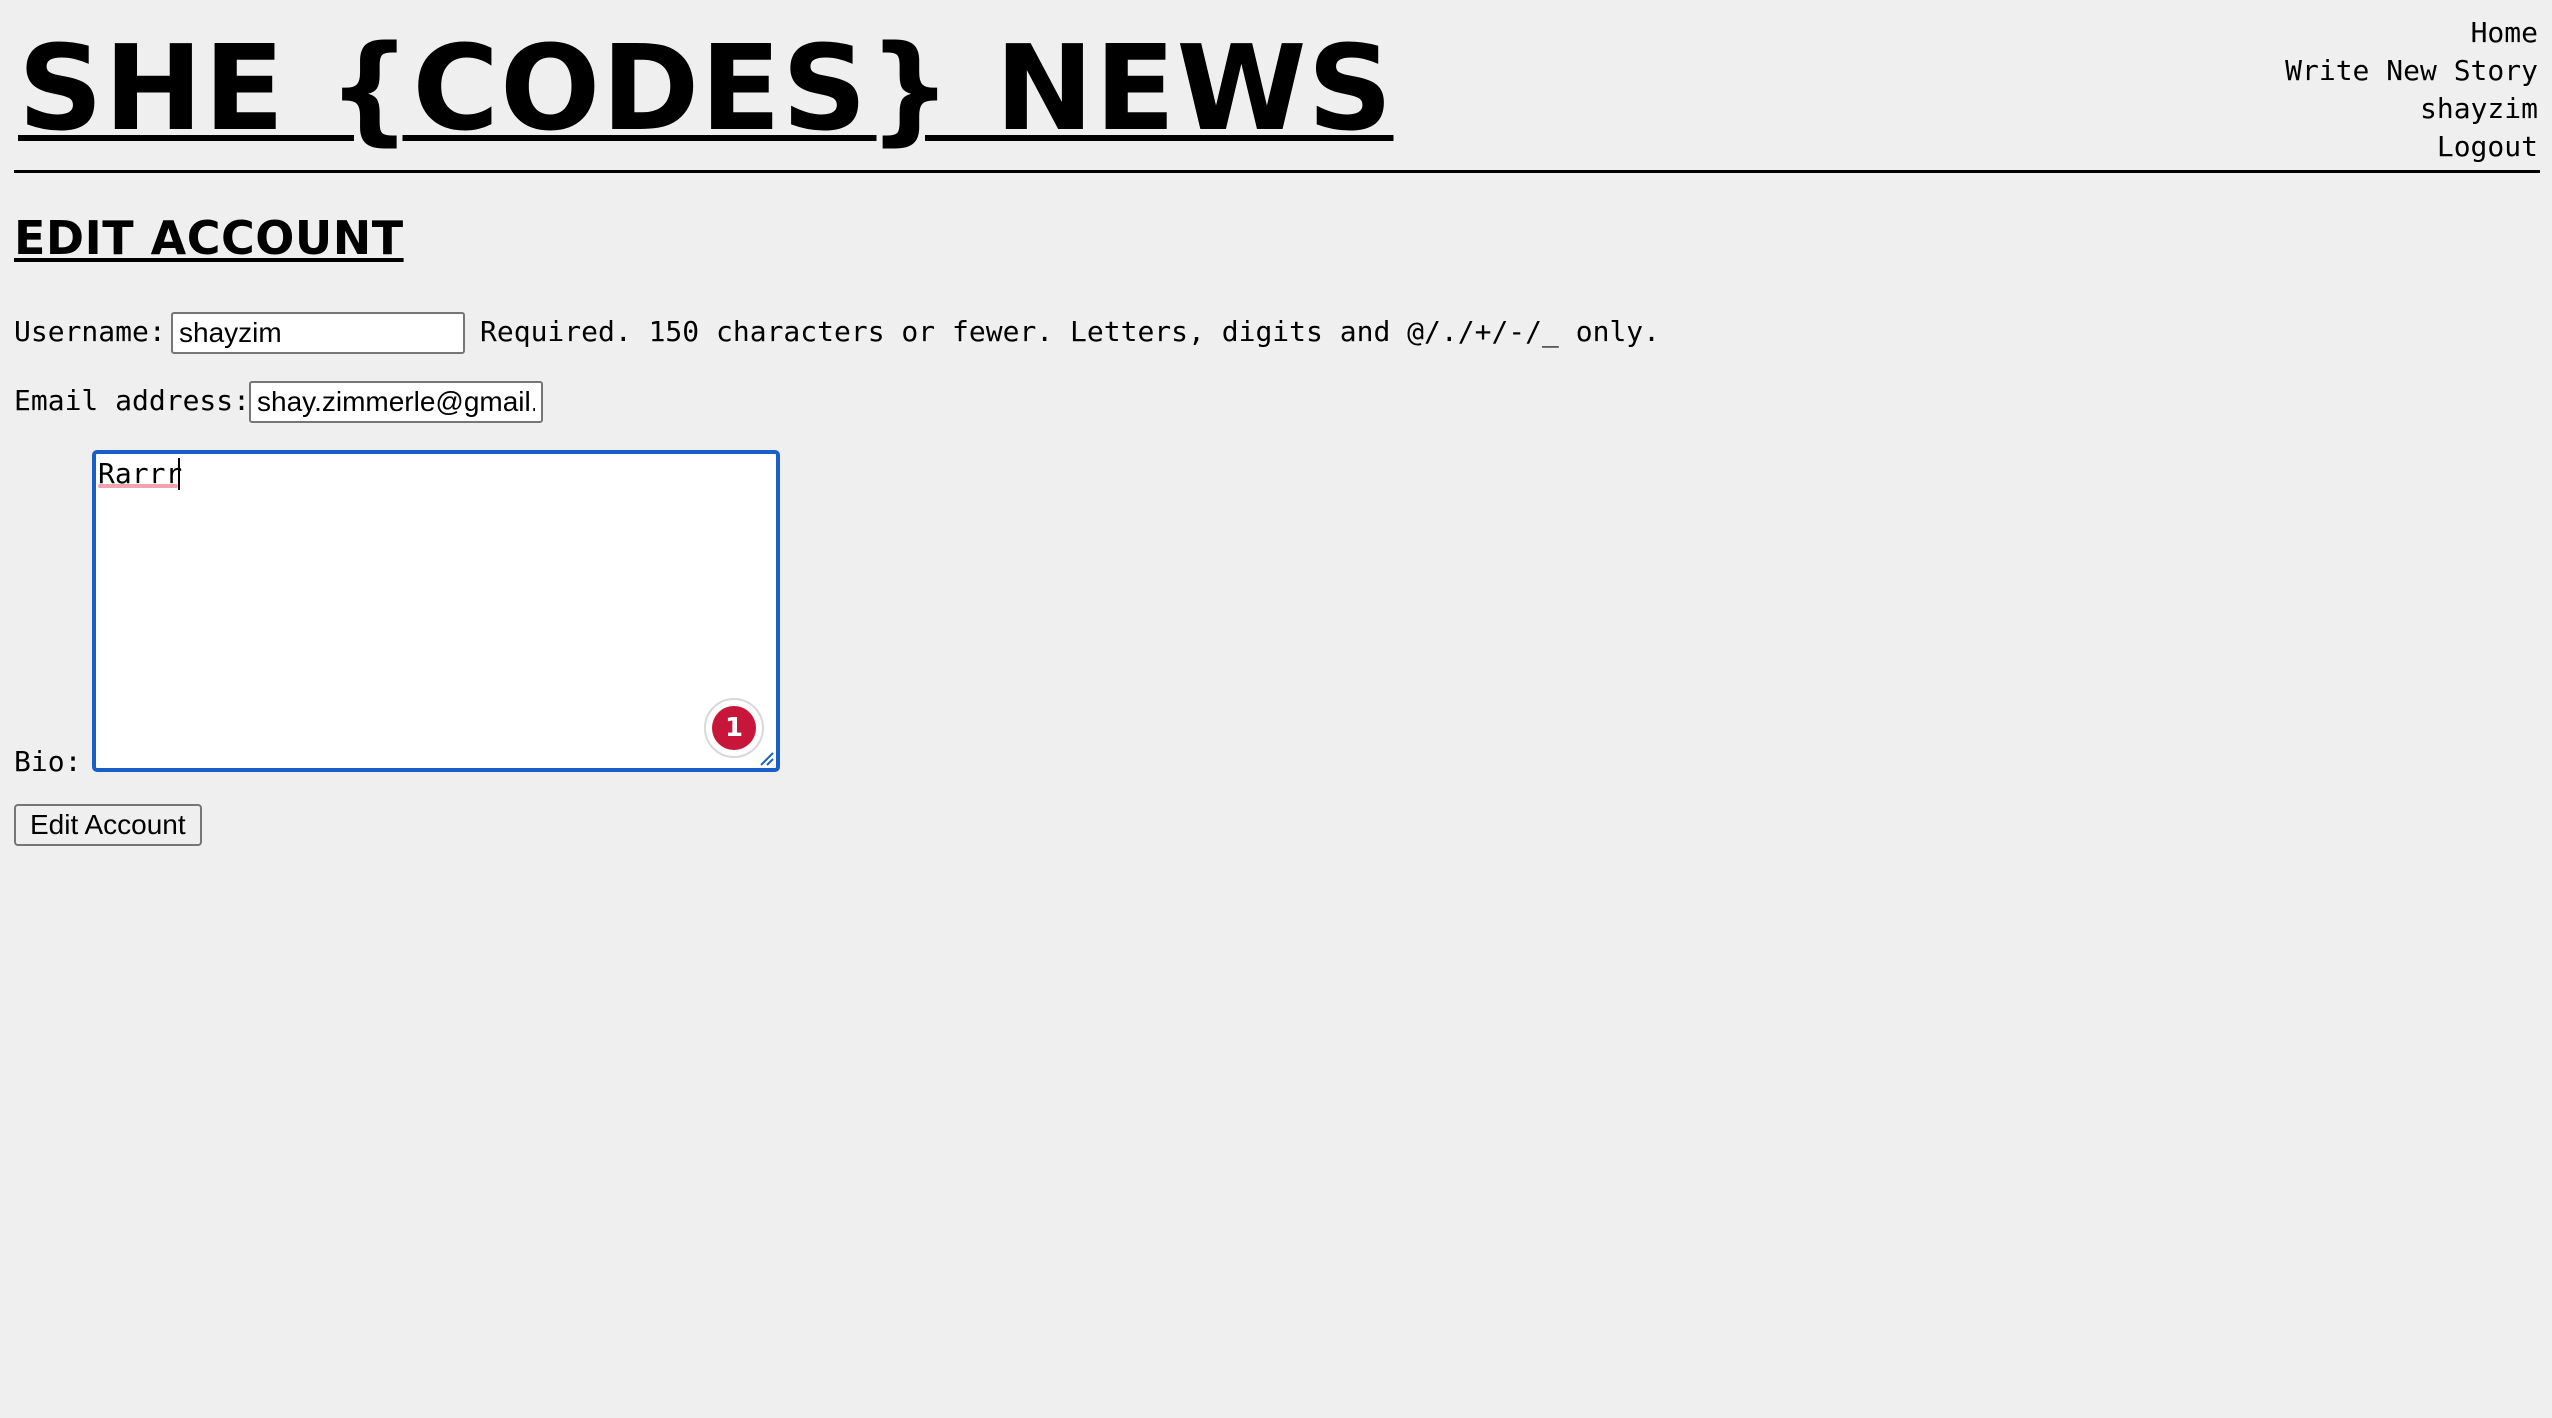 This screenshot has height=1418, width=2552. Describe the element at coordinates (138, 486) in the screenshot. I see `spellcheck-underline` at that location.